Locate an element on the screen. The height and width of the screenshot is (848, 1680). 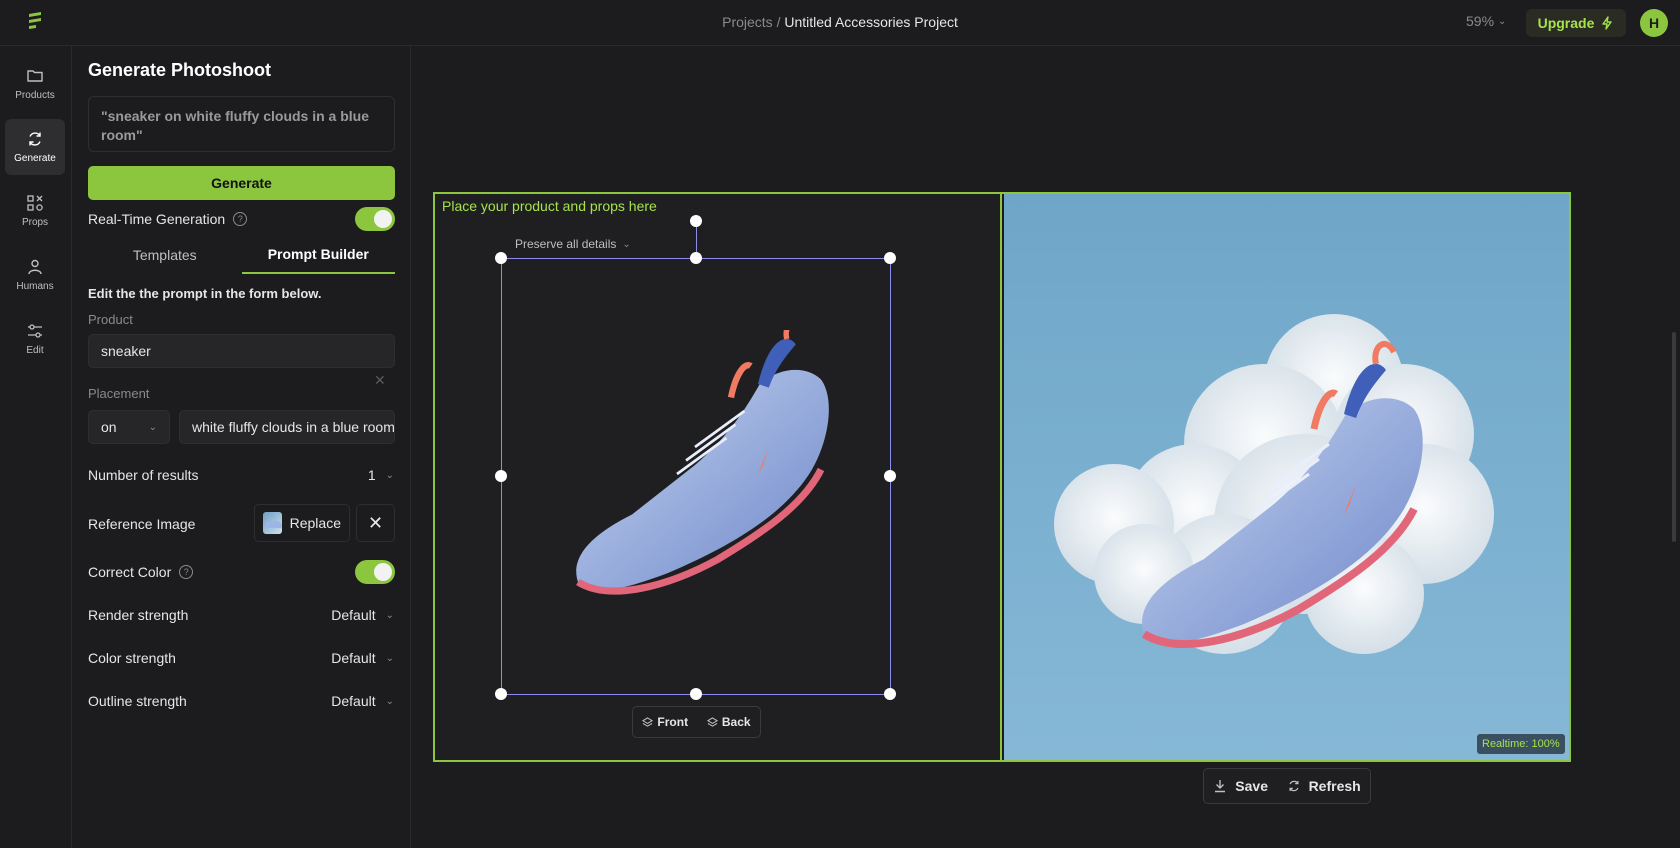
rail-item-generate: Generate is located at coordinates (35, 147).